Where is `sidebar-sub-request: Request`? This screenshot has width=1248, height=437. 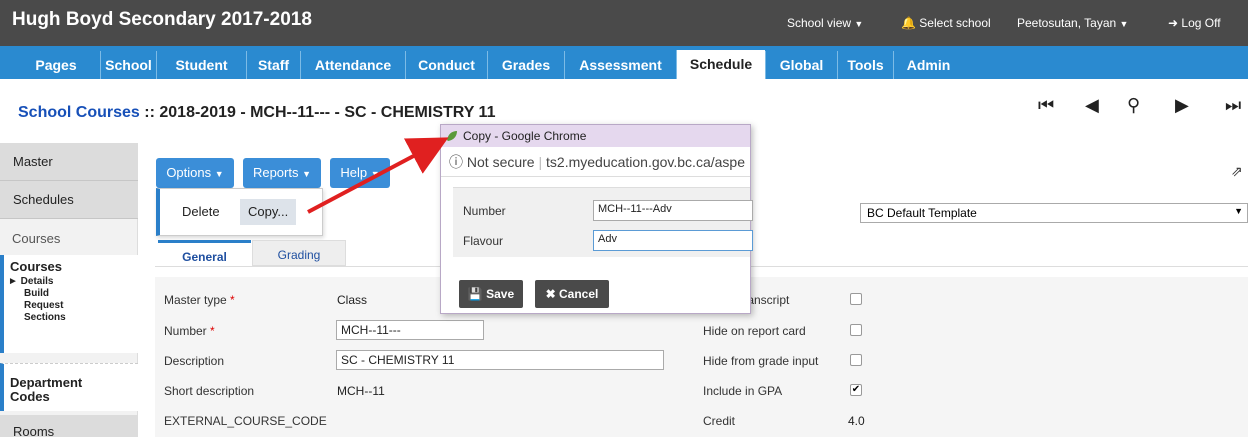
sidebar-sub-request: Request is located at coordinates (43, 305).